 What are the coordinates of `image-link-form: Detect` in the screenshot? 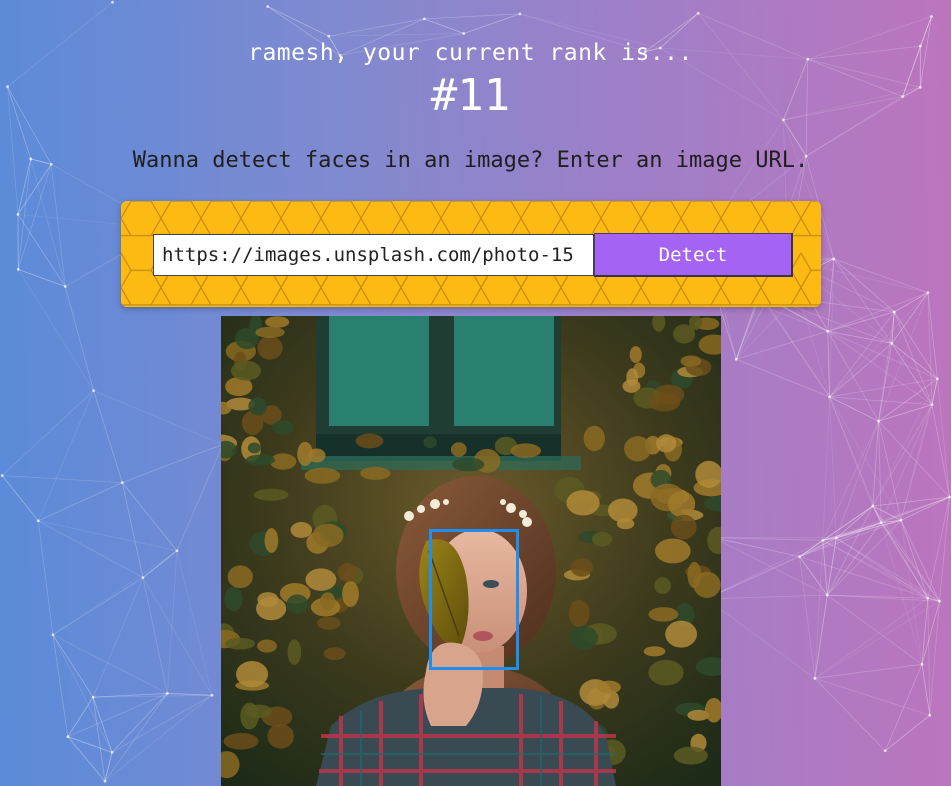 It's located at (471, 254).